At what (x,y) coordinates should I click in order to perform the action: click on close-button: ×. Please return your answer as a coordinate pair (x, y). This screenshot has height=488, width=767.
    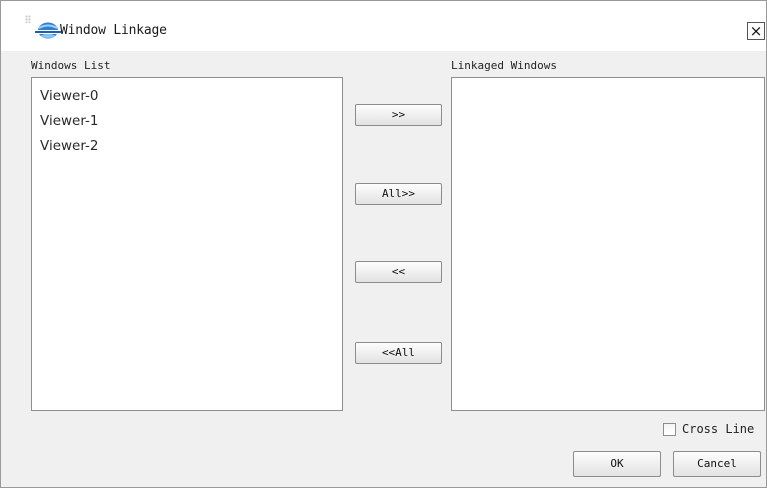
    Looking at the image, I should click on (756, 31).